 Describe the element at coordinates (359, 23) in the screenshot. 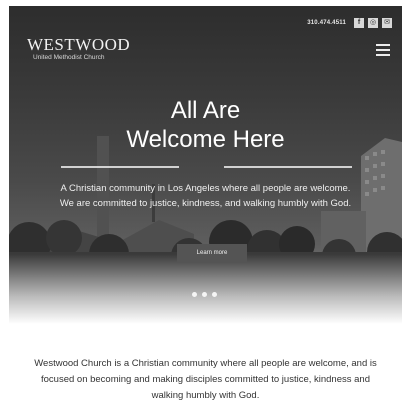

I see `facebook-icon: f` at that location.